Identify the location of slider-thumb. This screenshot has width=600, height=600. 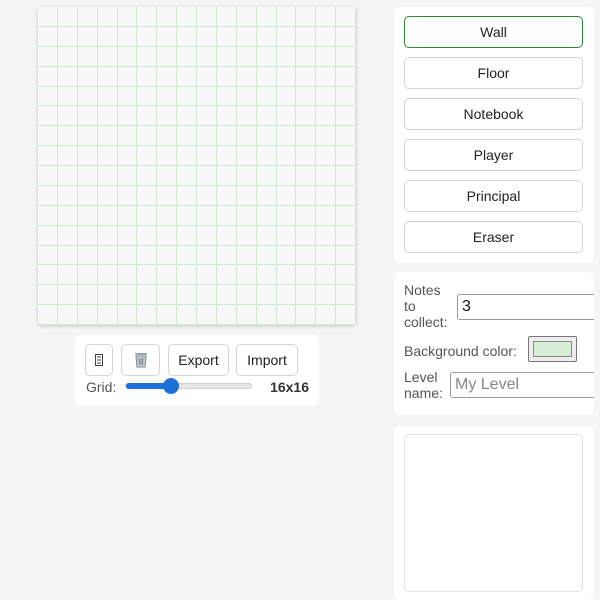
(171, 386).